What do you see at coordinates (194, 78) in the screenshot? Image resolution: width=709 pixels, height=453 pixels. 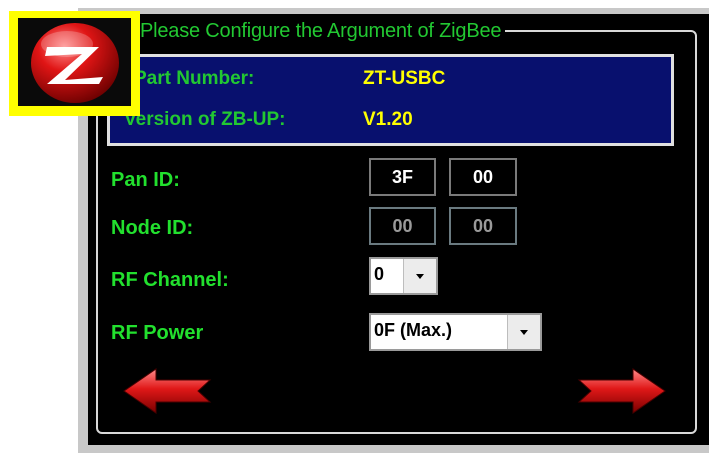 I see `part-number-label: Part Number:` at bounding box center [194, 78].